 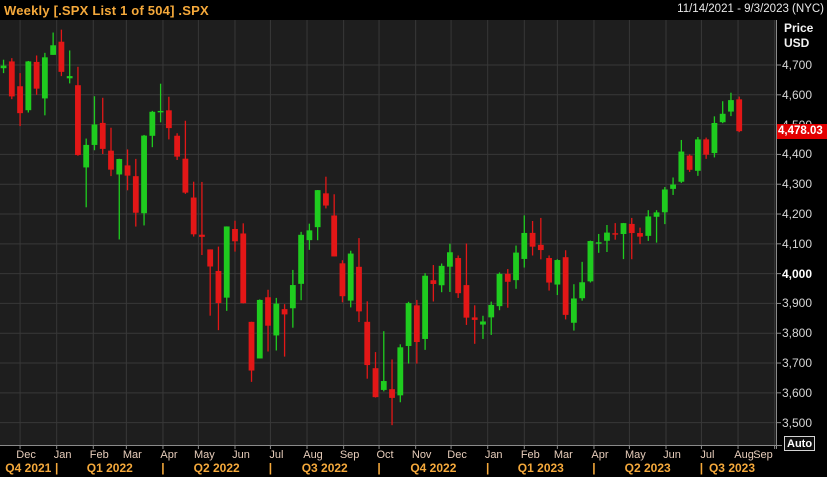 I want to click on auto-scale-button: Auto, so click(x=800, y=443).